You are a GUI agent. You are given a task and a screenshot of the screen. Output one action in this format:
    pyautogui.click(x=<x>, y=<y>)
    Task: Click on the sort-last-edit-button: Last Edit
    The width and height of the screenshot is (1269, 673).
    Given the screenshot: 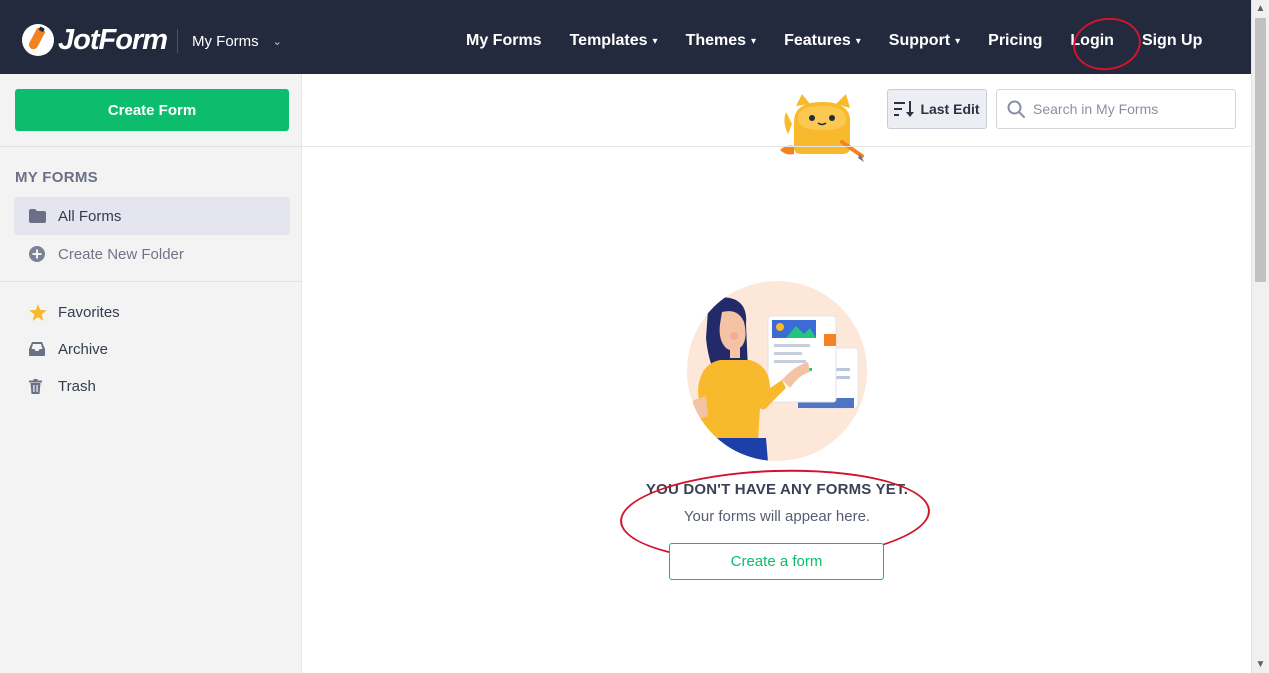 What is the action you would take?
    pyautogui.click(x=937, y=109)
    